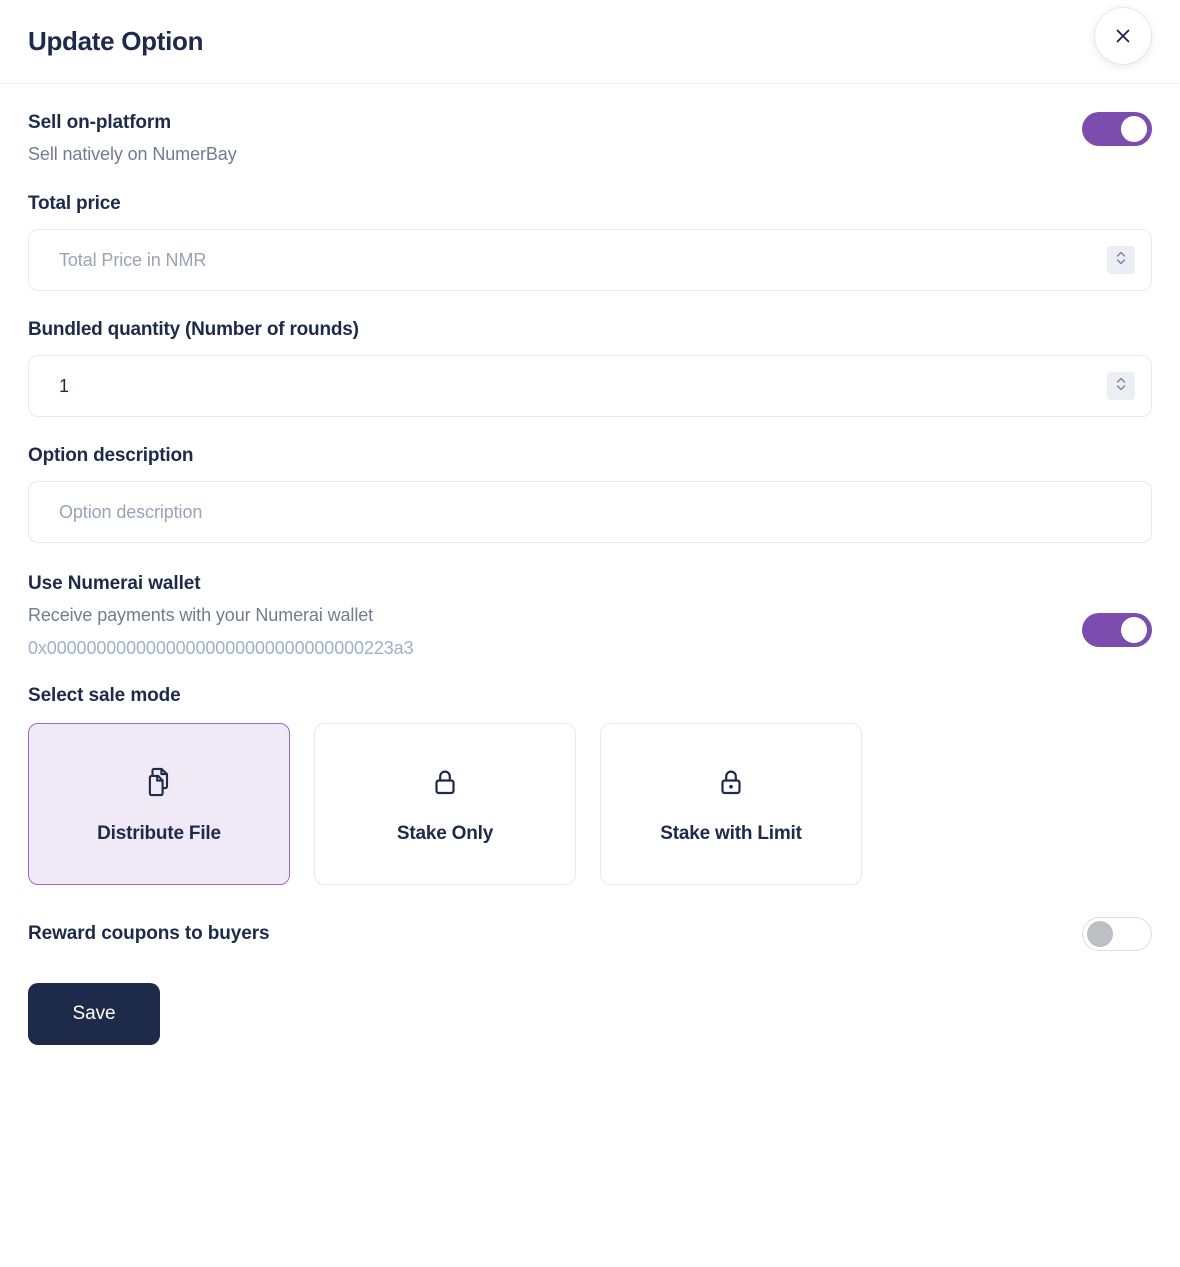  What do you see at coordinates (132, 154) in the screenshot?
I see `sell-on-platform-description: Sell natively on NumerBay` at bounding box center [132, 154].